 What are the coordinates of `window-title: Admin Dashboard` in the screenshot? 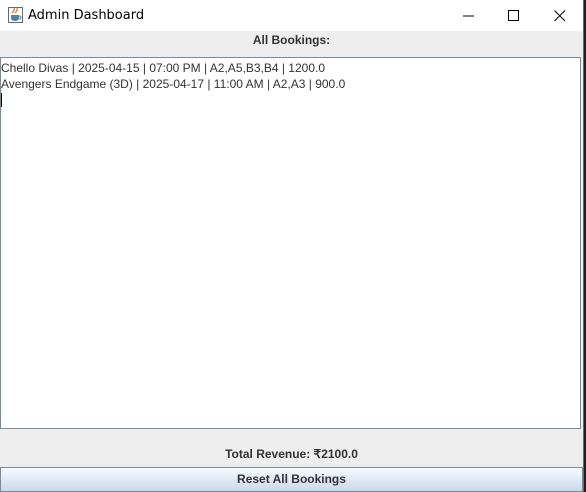 It's located at (86, 15).